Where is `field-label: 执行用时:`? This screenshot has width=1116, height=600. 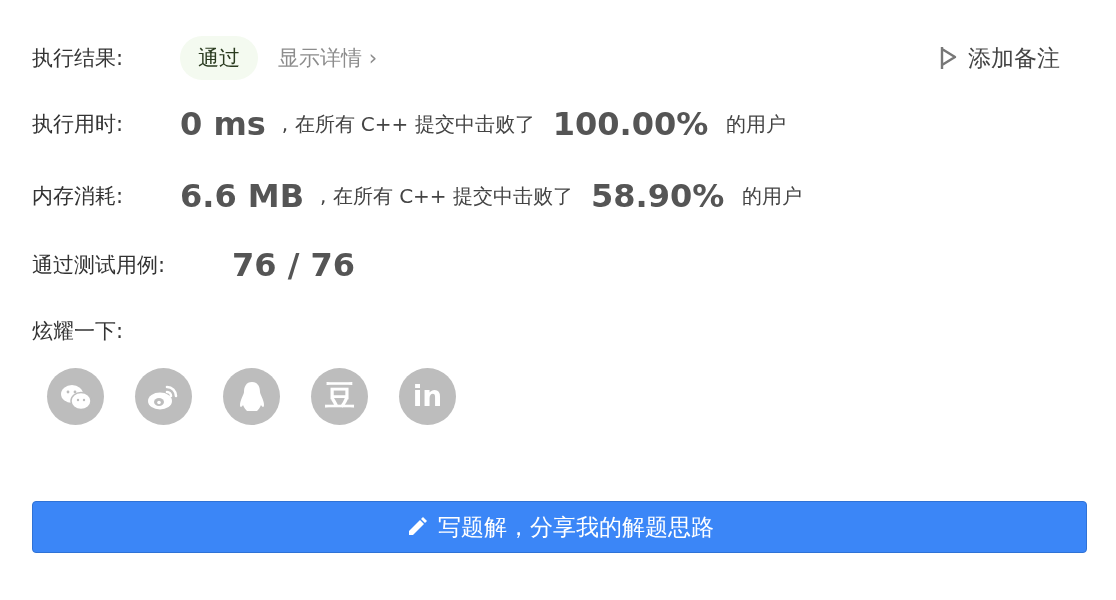
field-label: 执行用时: is located at coordinates (78, 124).